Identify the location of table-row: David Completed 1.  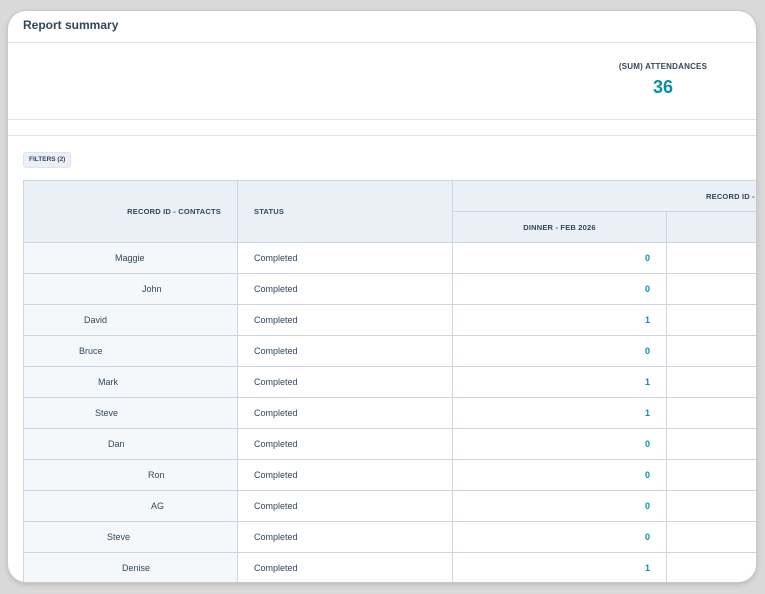
(390, 320).